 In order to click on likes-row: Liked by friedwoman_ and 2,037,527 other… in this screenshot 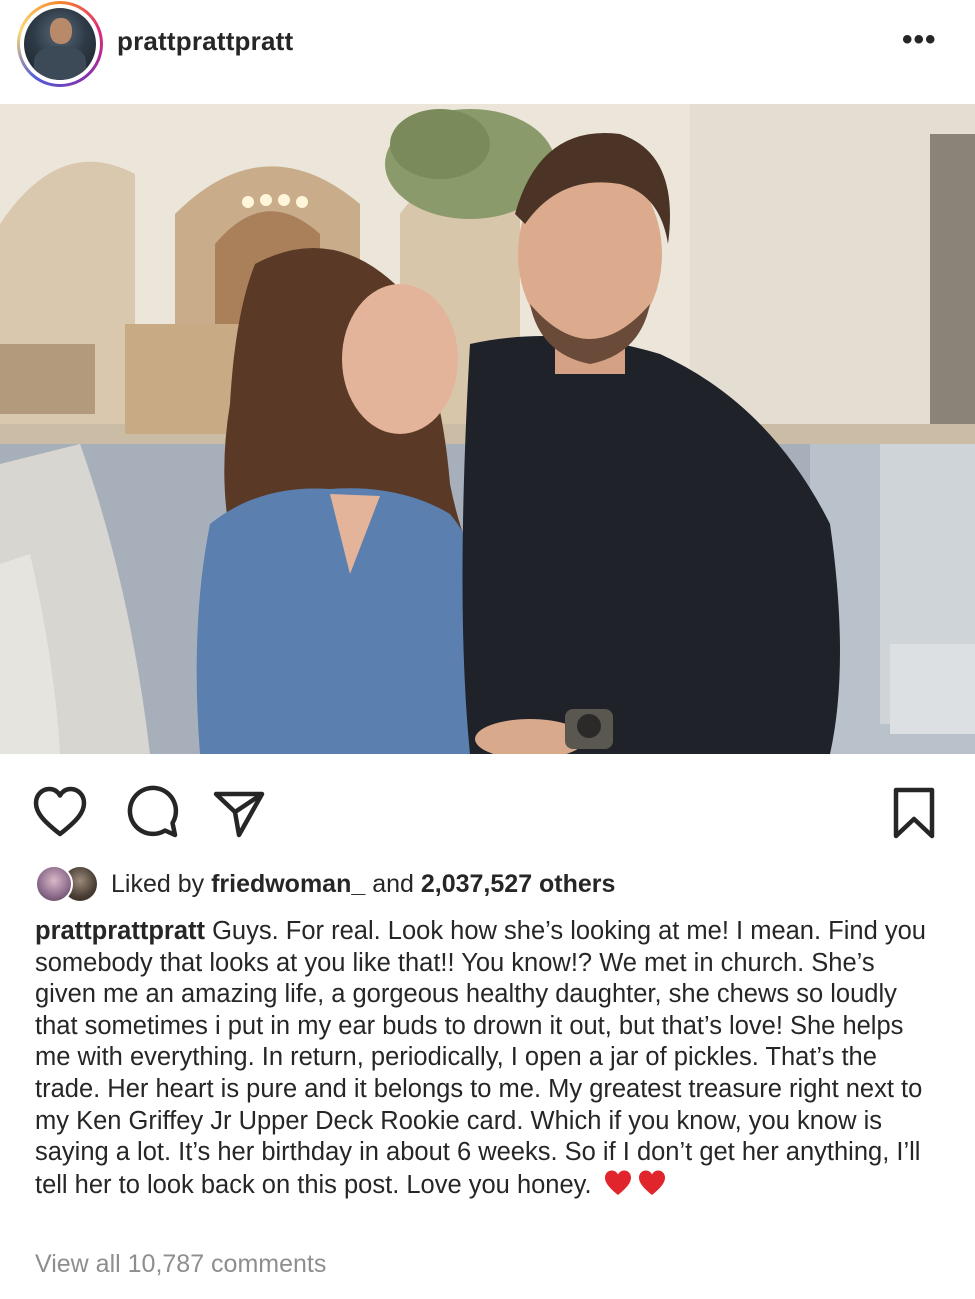, I will do `click(325, 884)`.